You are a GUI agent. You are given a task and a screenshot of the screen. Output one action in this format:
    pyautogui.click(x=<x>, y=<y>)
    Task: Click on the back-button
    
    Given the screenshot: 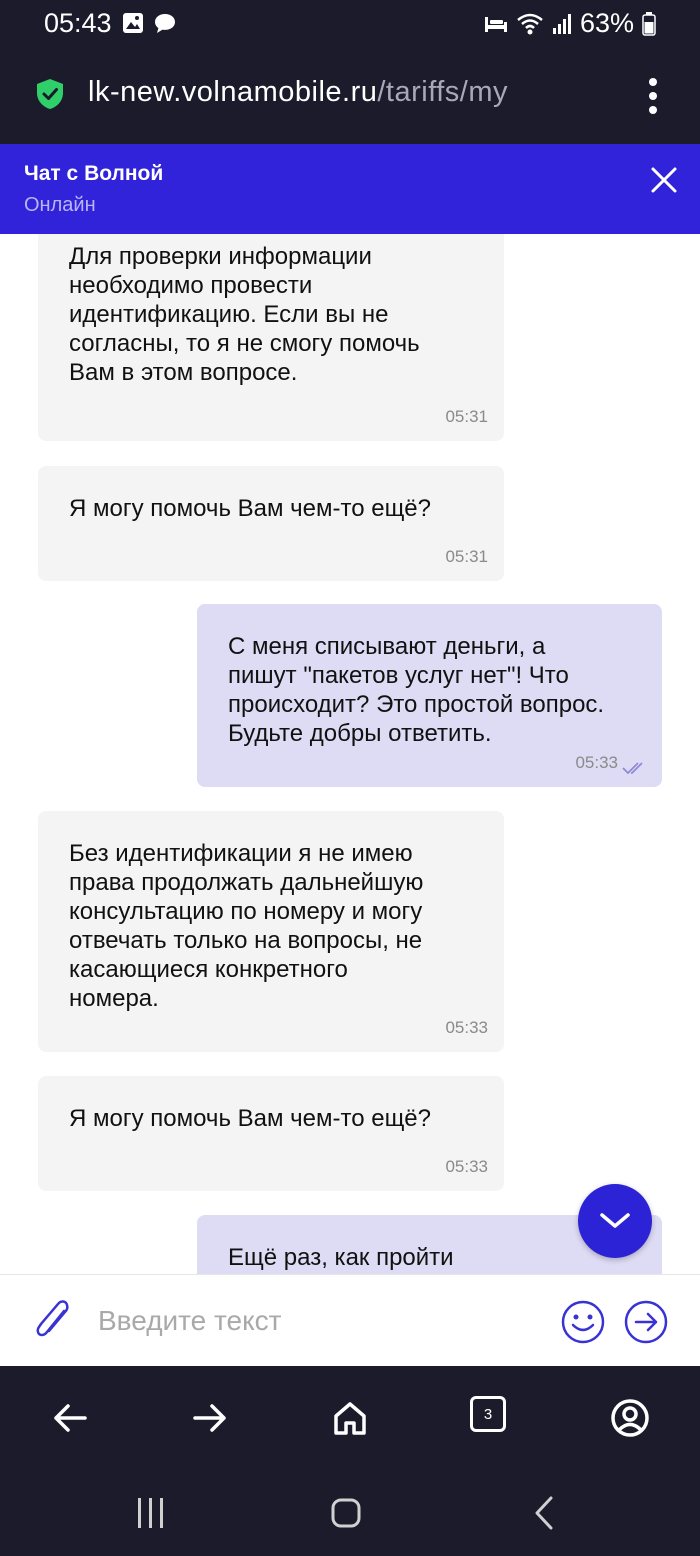 What is the action you would take?
    pyautogui.click(x=70, y=1418)
    